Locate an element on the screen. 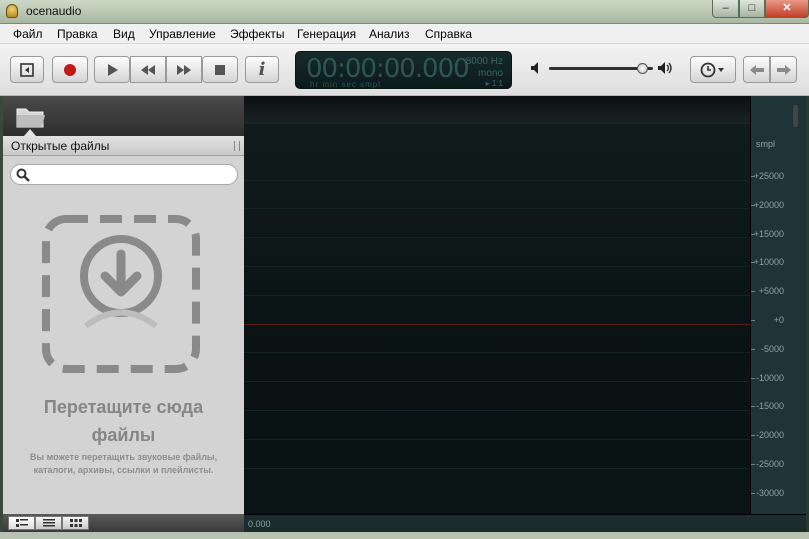 This screenshot has width=809, height=539. folder-pointer-icon is located at coordinates (30, 132).